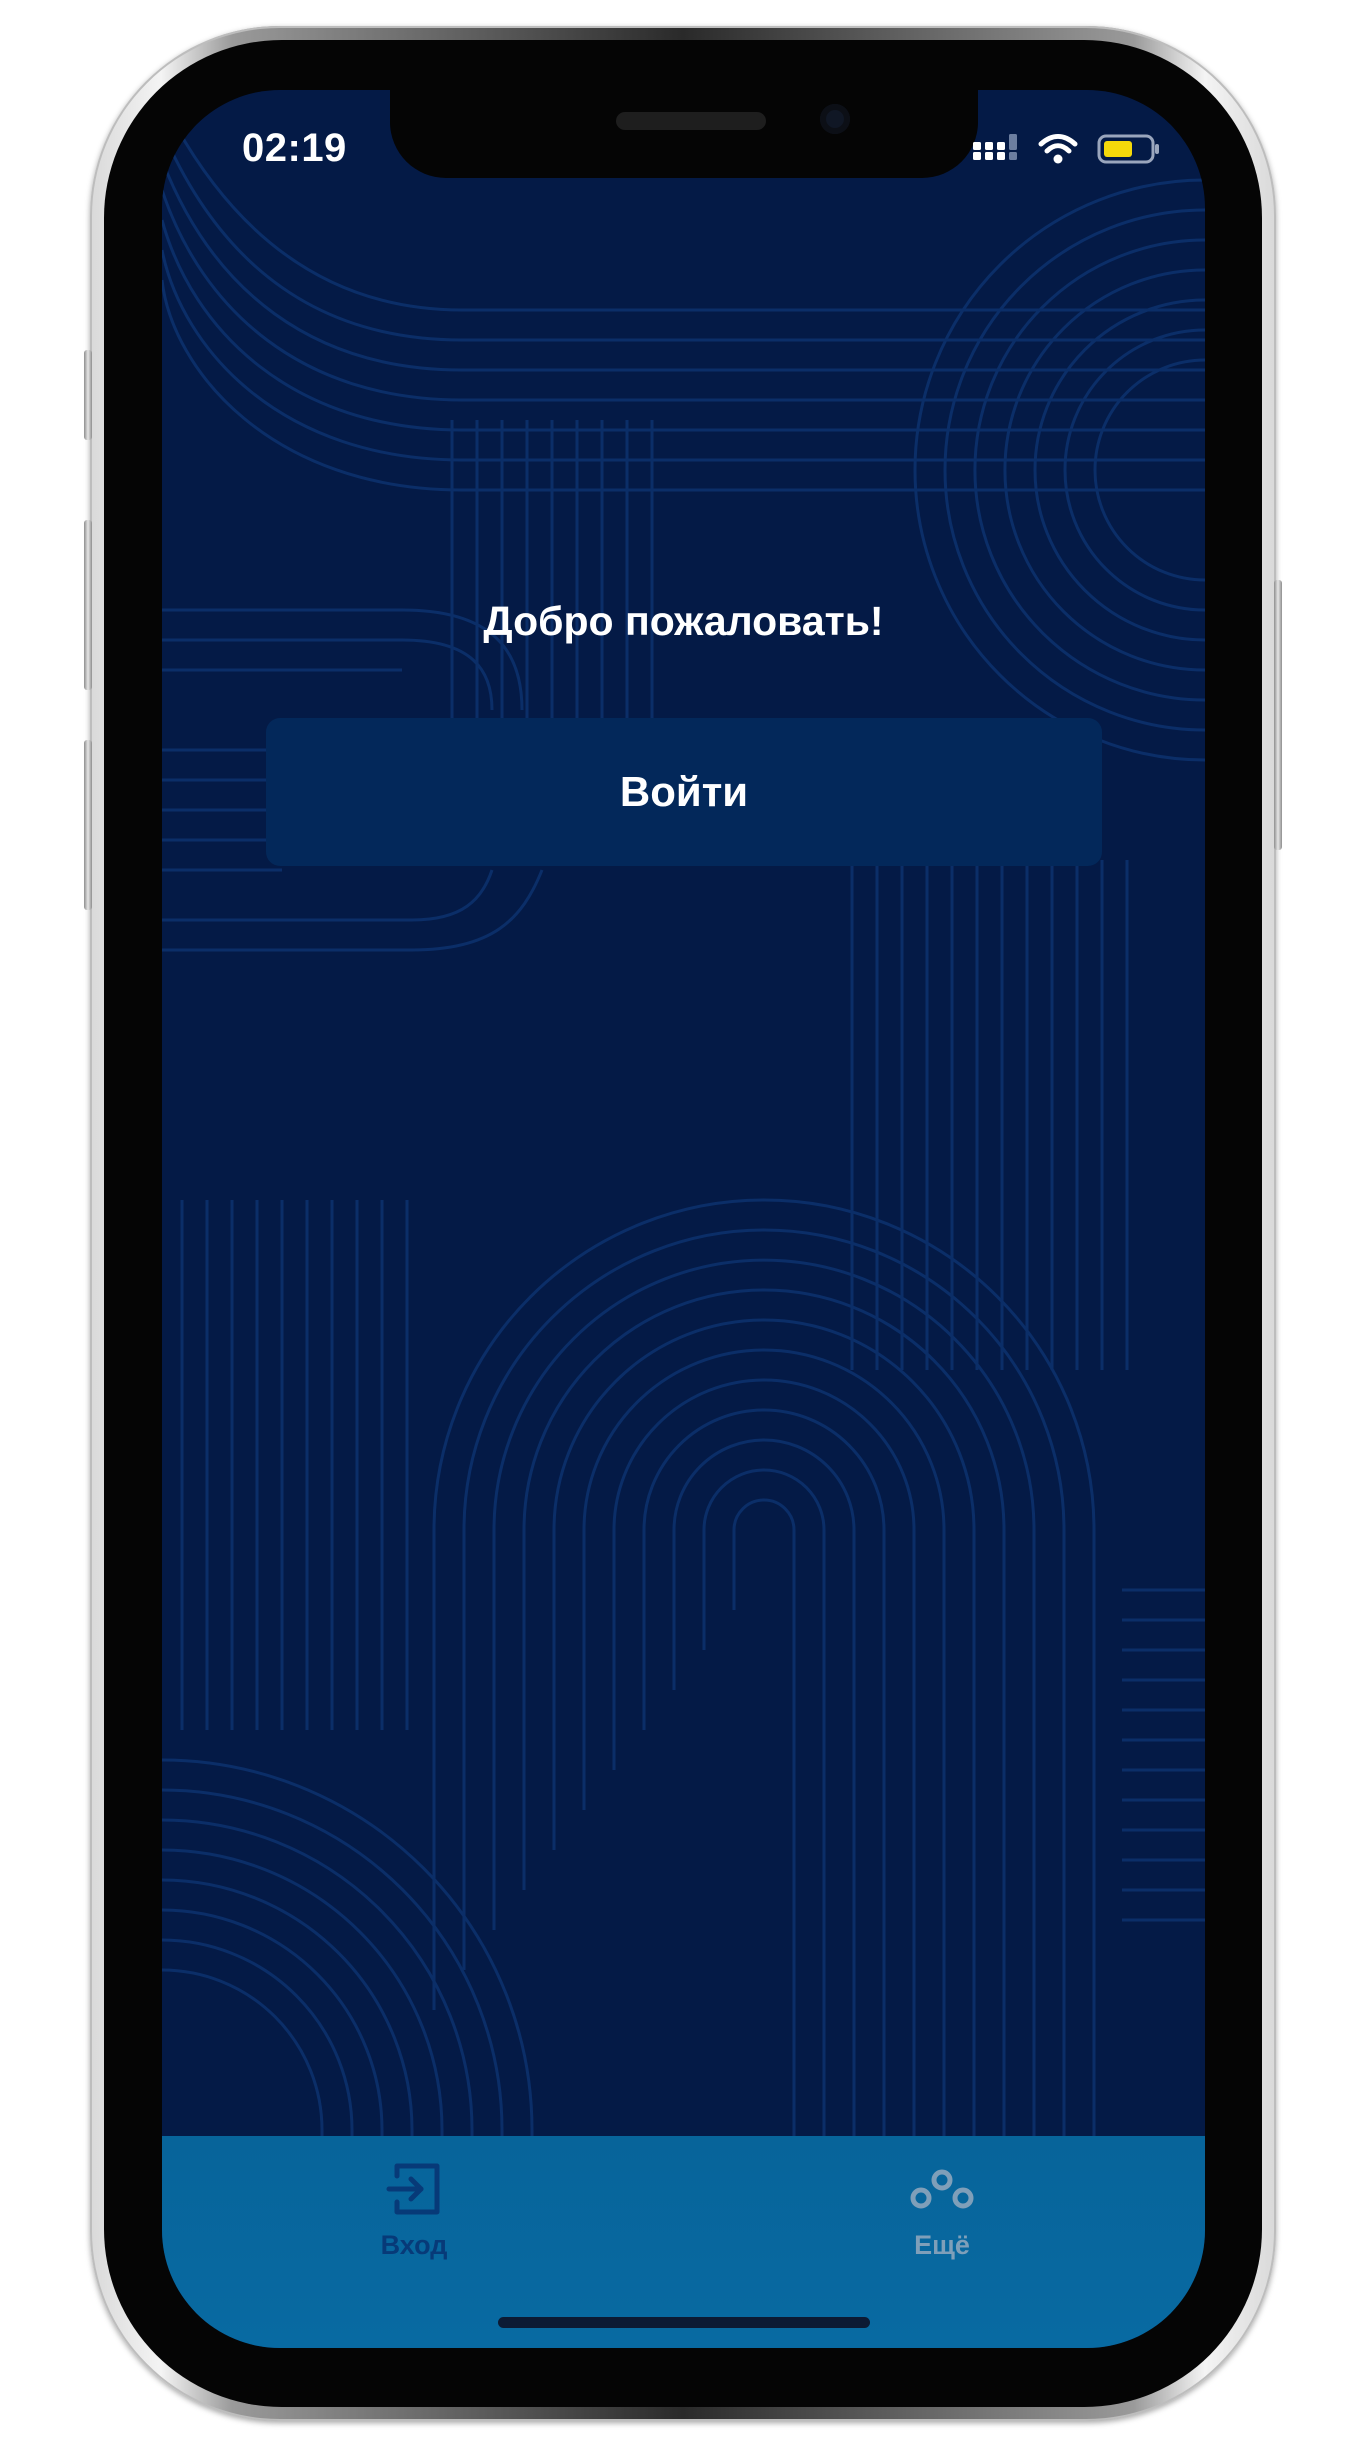 The height and width of the screenshot is (2444, 1367). Describe the element at coordinates (683, 621) in the screenshot. I see `welcome-title: Добро пожаловать!` at that location.